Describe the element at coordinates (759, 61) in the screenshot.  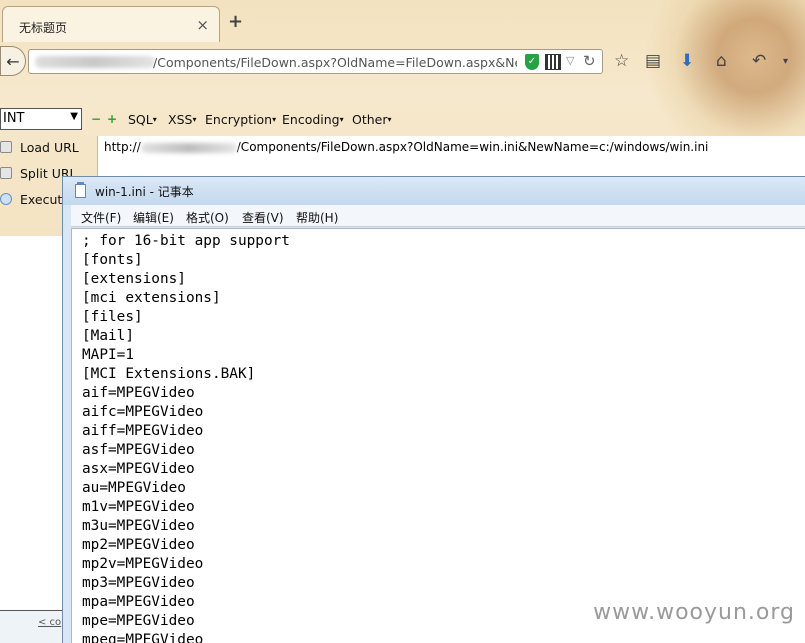
I see `undo-icon: ↶` at that location.